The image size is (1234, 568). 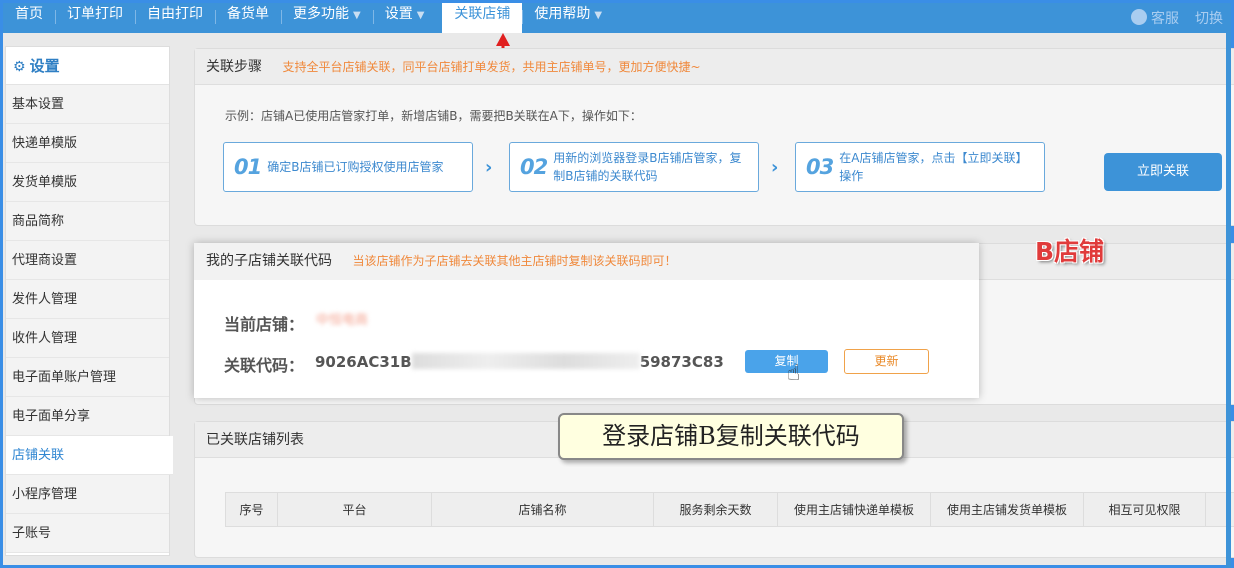 What do you see at coordinates (534, 167) in the screenshot?
I see `step-number: 02` at bounding box center [534, 167].